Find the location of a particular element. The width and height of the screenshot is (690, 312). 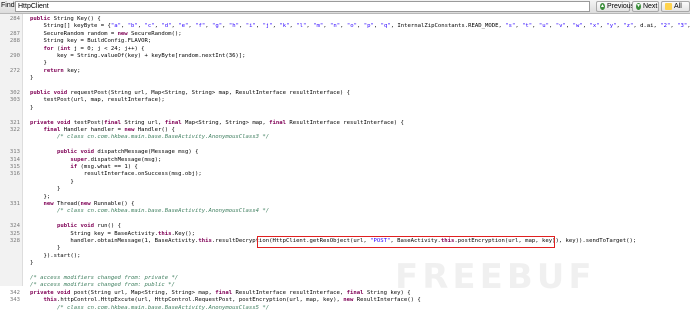

code-text: final Handler handler = new Handler() { is located at coordinates (109, 130).